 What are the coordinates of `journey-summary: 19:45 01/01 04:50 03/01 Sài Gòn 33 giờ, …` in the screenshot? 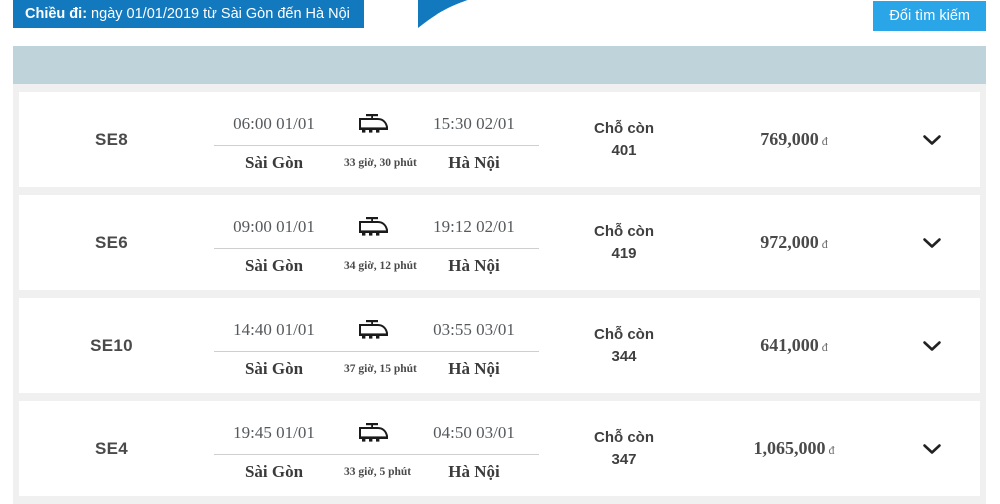 It's located at (374, 448).